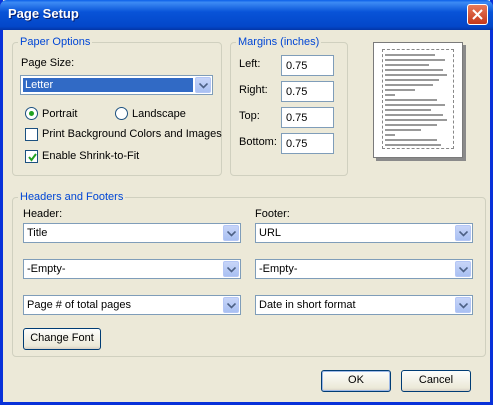 This screenshot has width=493, height=405. Describe the element at coordinates (272, 214) in the screenshot. I see `footer-label: Footer:` at that location.